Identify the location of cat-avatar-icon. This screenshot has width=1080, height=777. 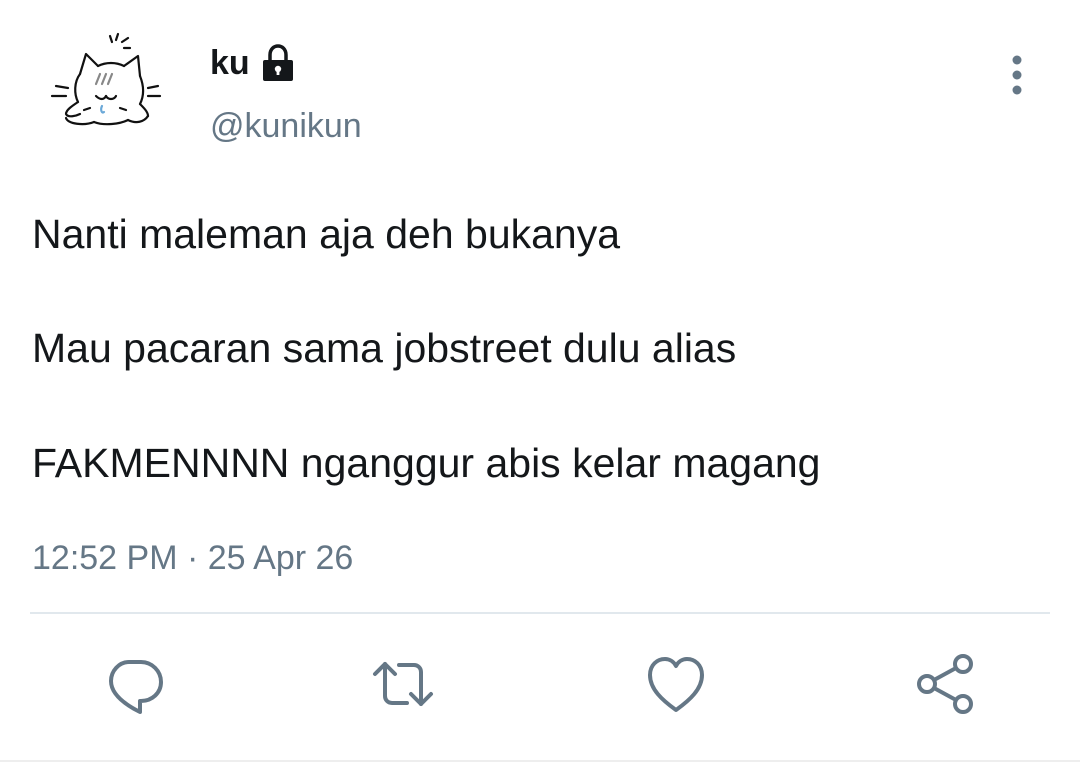
(106, 79).